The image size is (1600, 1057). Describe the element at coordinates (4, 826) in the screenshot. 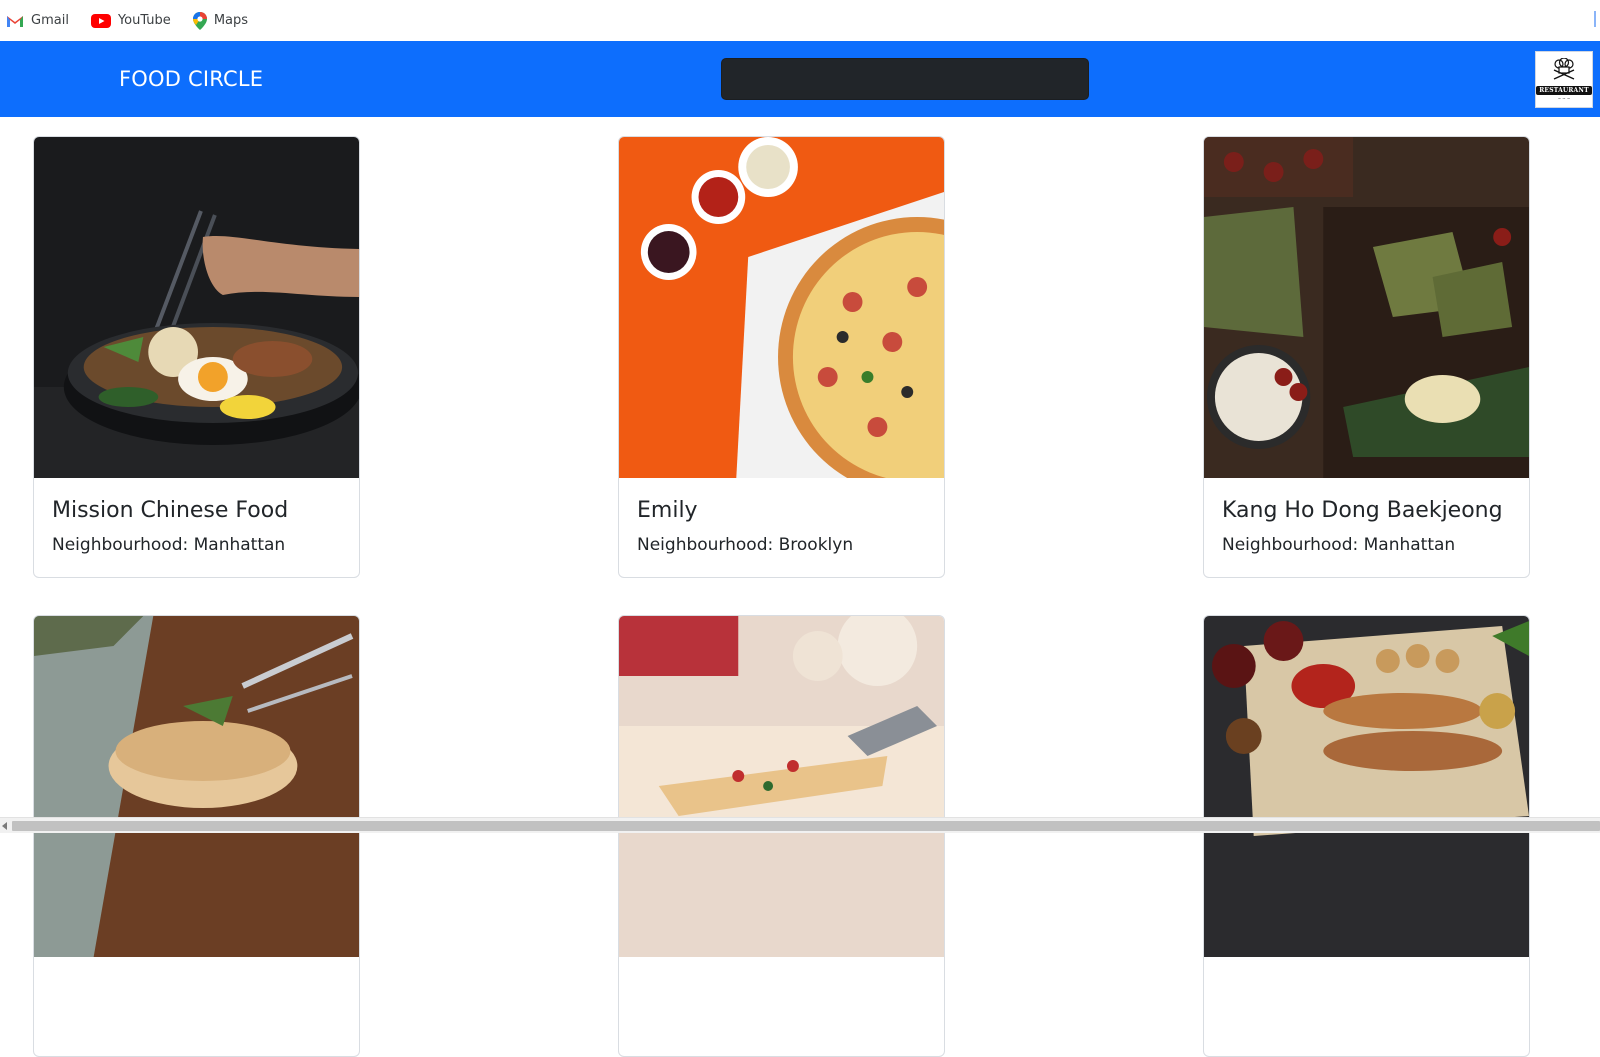

I see `scroll-left-arrow-icon` at that location.